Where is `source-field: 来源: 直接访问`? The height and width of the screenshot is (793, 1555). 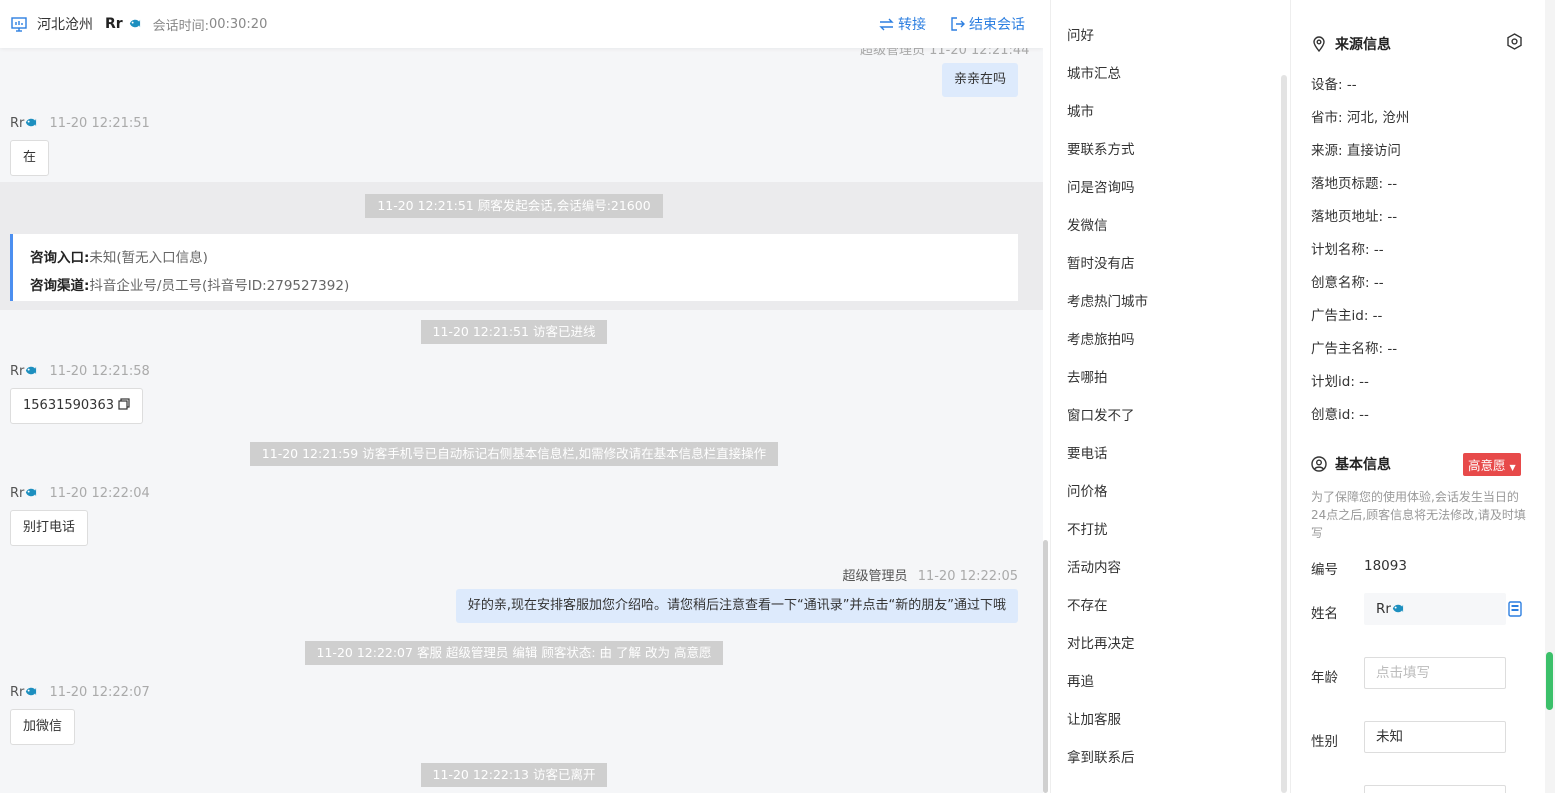
source-field: 来源: 直接访问 is located at coordinates (1356, 151).